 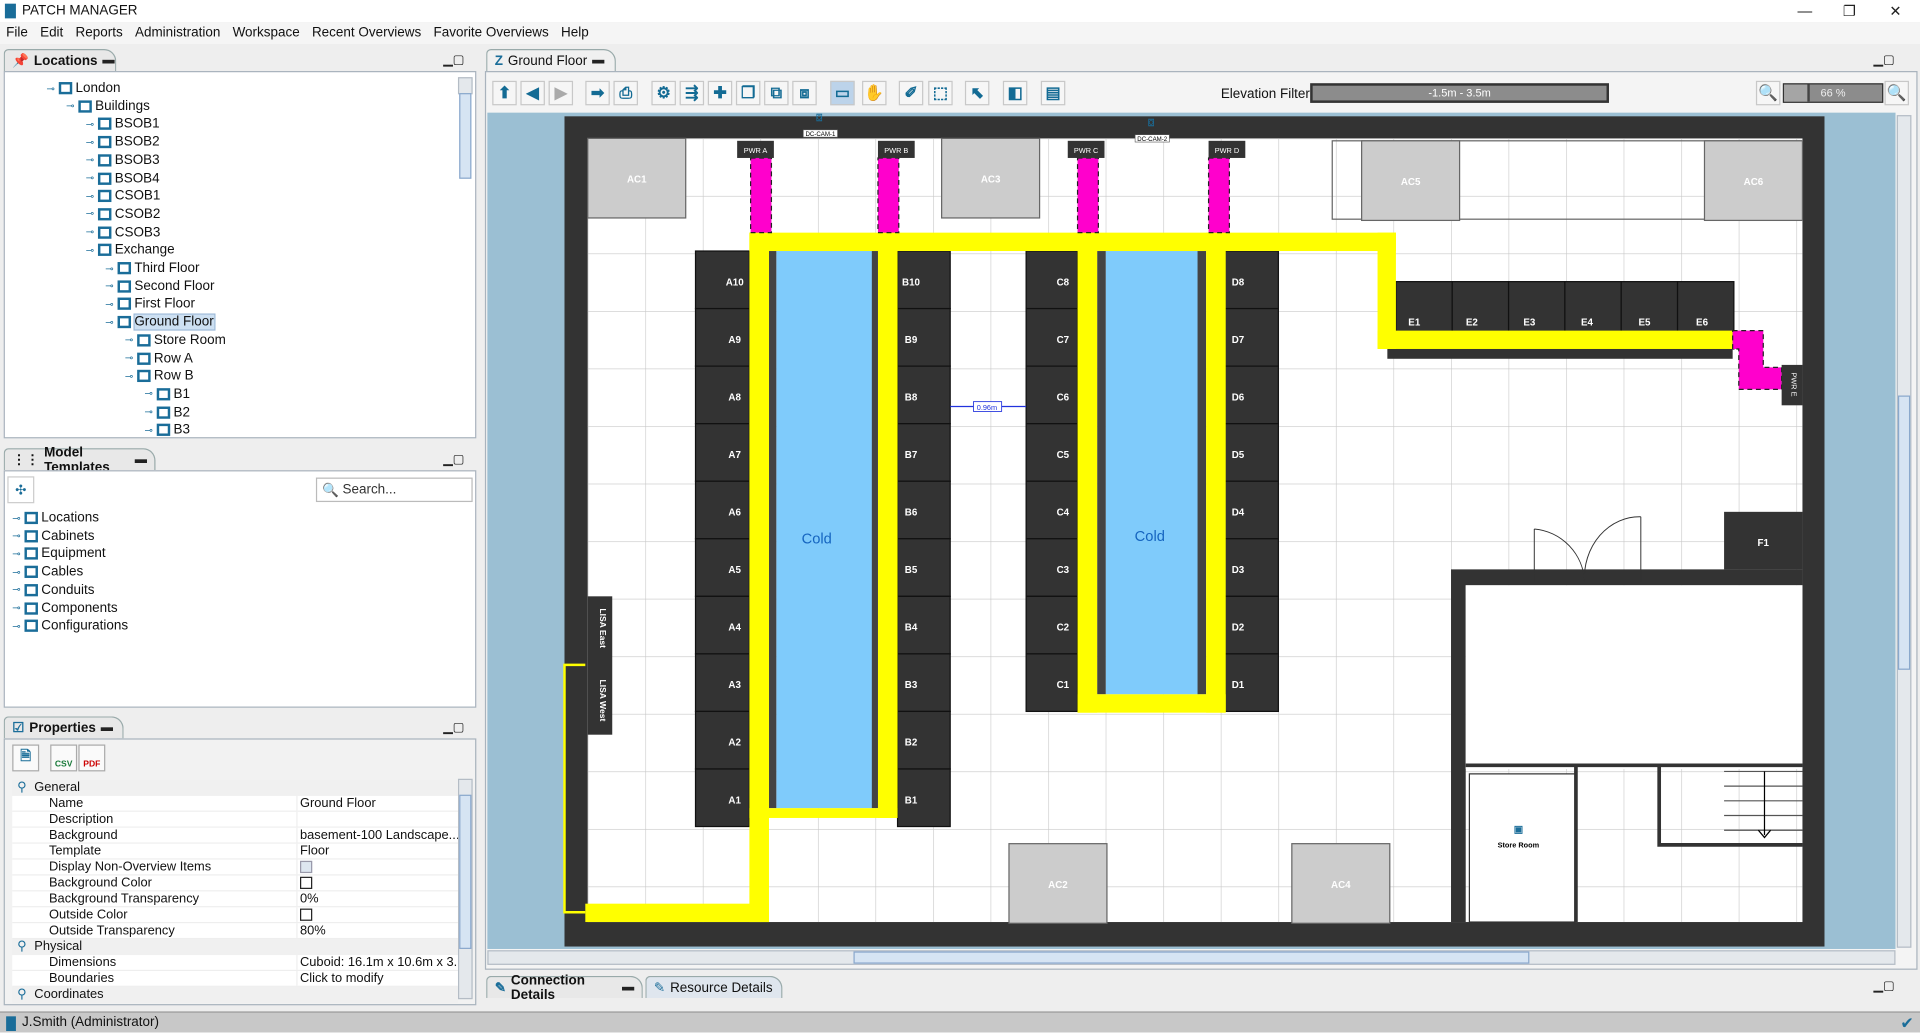 I want to click on tree-item: ⊸ Ground Floor, so click(x=160, y=322).